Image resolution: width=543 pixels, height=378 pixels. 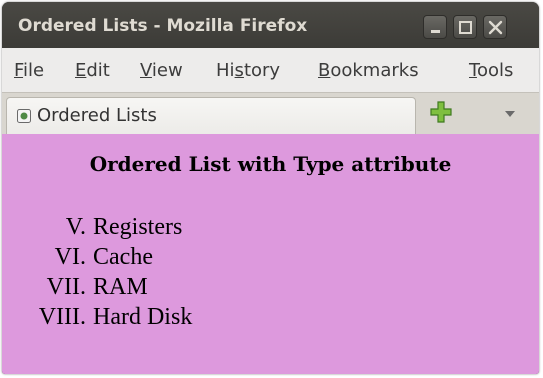 What do you see at coordinates (441, 112) in the screenshot?
I see `plus-icon` at bounding box center [441, 112].